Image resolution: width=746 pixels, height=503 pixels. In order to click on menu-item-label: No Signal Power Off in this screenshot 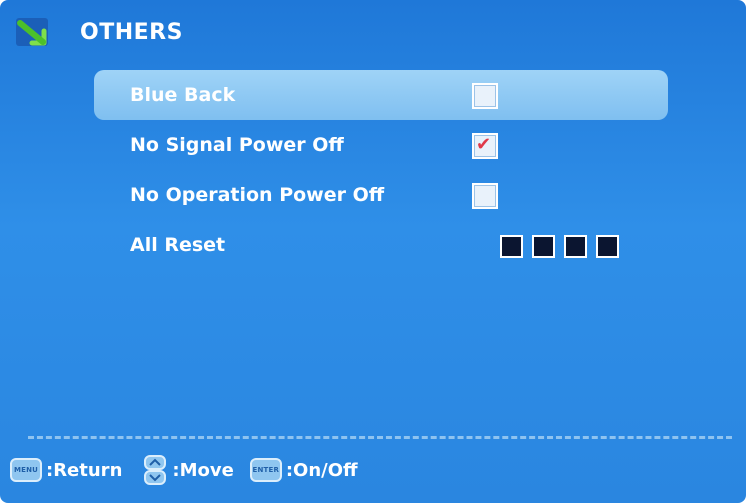, I will do `click(237, 145)`.